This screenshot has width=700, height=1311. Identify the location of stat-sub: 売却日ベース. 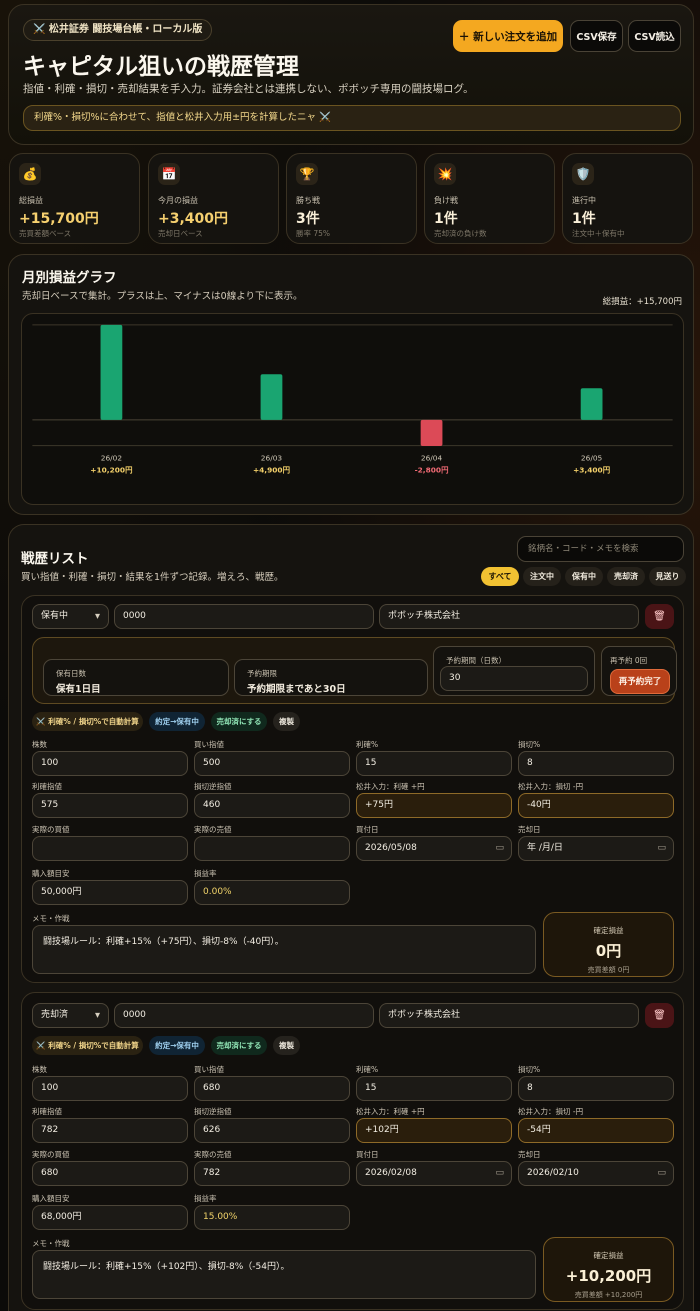
(180, 233).